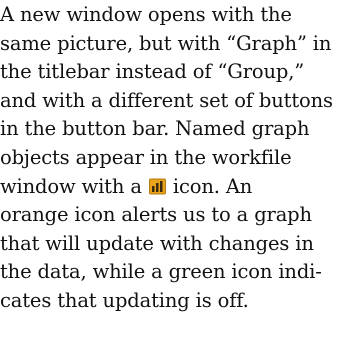 This screenshot has width=363, height=360. What do you see at coordinates (146, 157) in the screenshot?
I see `paragraph-line: objects appear in the workfile` at bounding box center [146, 157].